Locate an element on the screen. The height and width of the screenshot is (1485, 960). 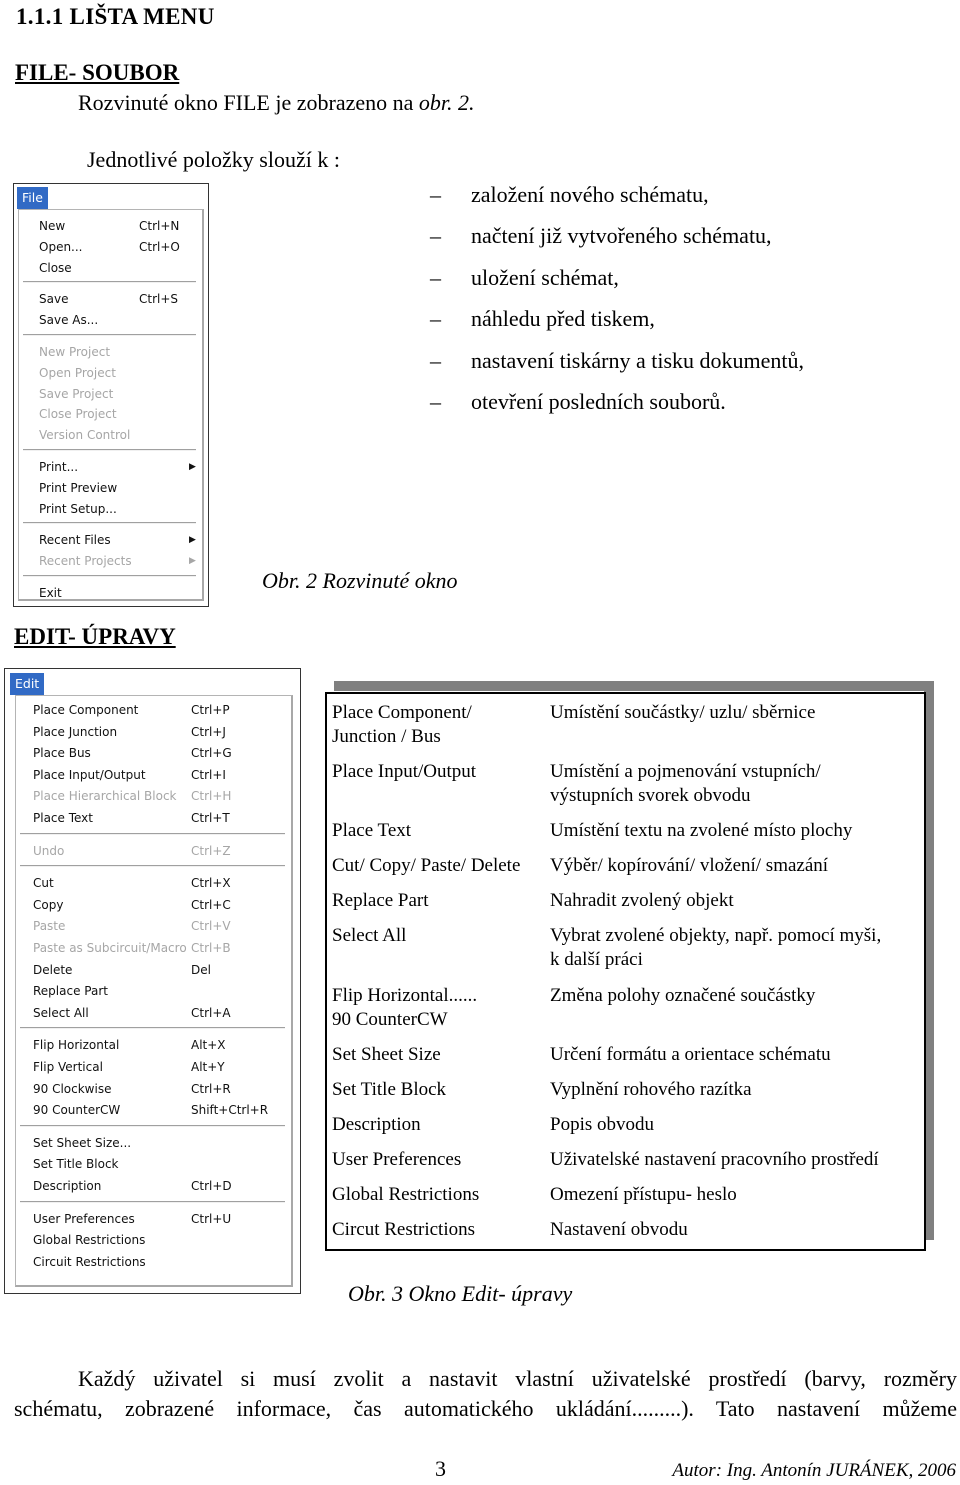
menu-item-label: Copy is located at coordinates (48, 904).